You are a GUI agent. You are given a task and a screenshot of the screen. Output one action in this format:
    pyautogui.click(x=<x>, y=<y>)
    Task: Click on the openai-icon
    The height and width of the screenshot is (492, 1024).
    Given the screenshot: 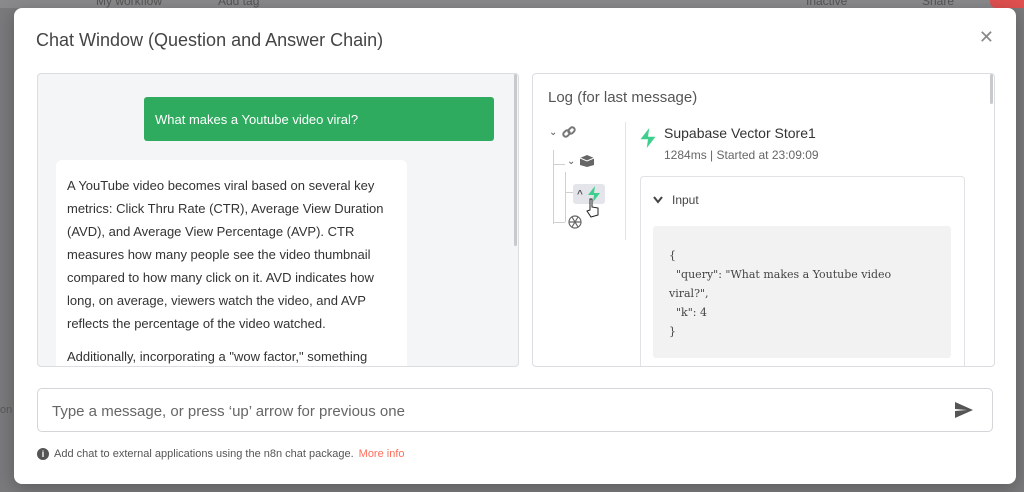 What is the action you would take?
    pyautogui.click(x=575, y=222)
    